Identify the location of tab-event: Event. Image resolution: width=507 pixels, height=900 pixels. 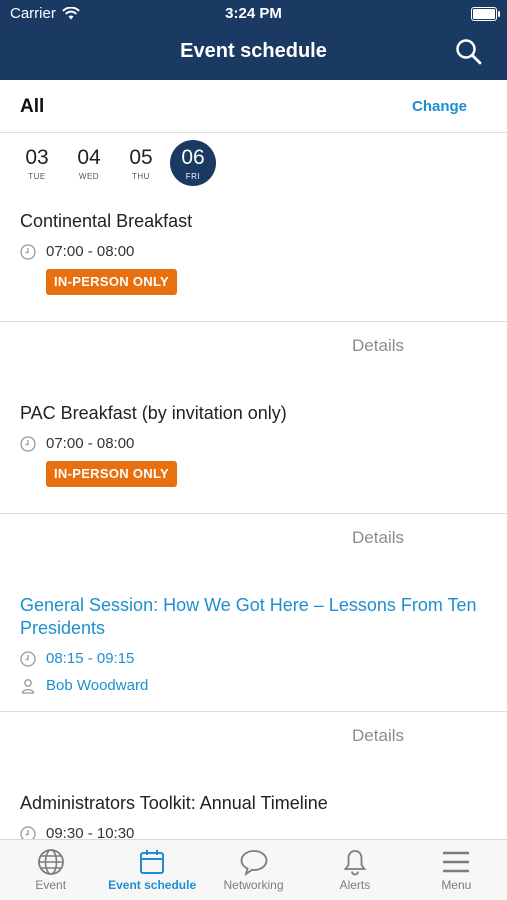
(50, 870).